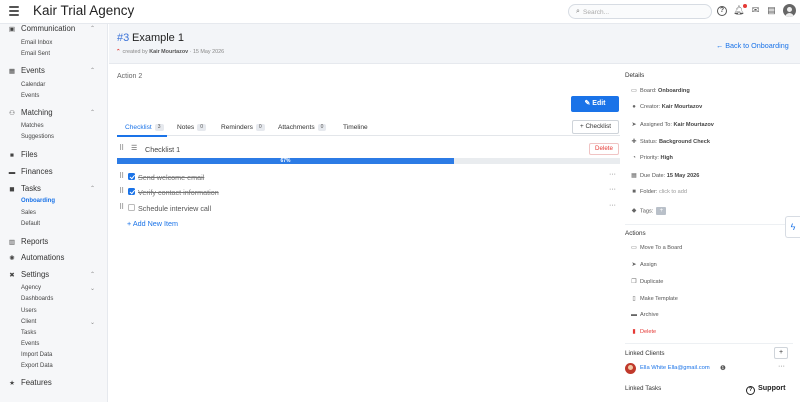 This screenshot has height=402, width=800. Describe the element at coordinates (38, 201) in the screenshot. I see `sidebar-item-onboarding: Onboarding` at that location.